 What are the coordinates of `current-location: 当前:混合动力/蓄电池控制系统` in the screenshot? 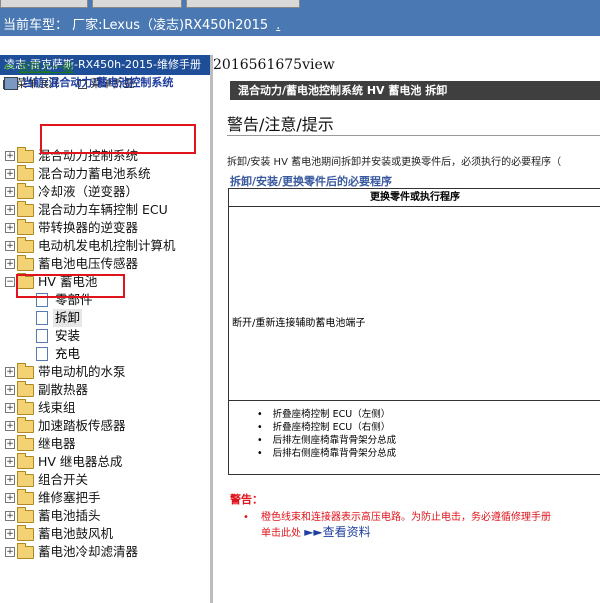 It's located at (88, 82).